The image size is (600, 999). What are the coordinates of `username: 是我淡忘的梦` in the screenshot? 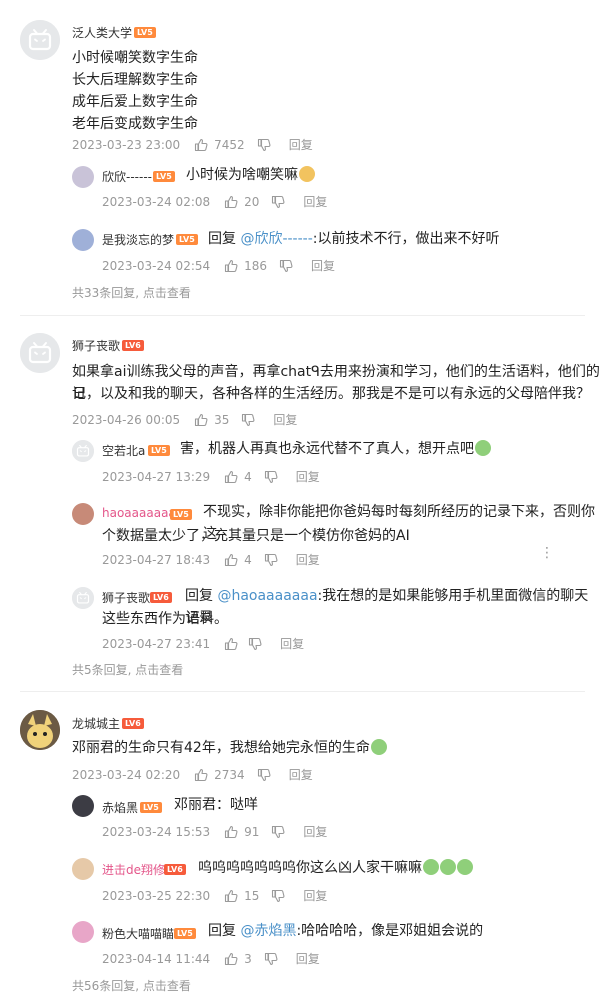 It's located at (138, 239).